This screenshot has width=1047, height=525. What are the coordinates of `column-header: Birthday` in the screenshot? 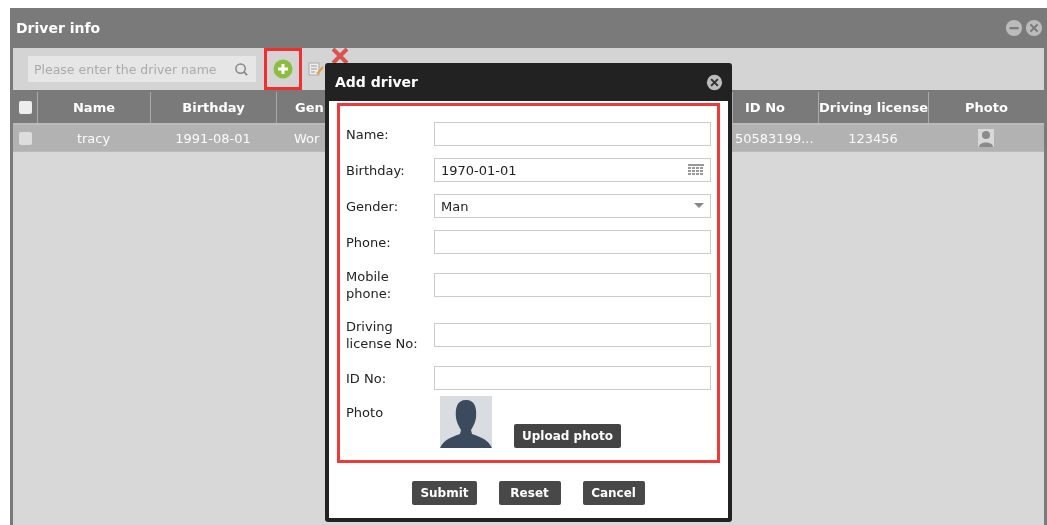 It's located at (213, 107).